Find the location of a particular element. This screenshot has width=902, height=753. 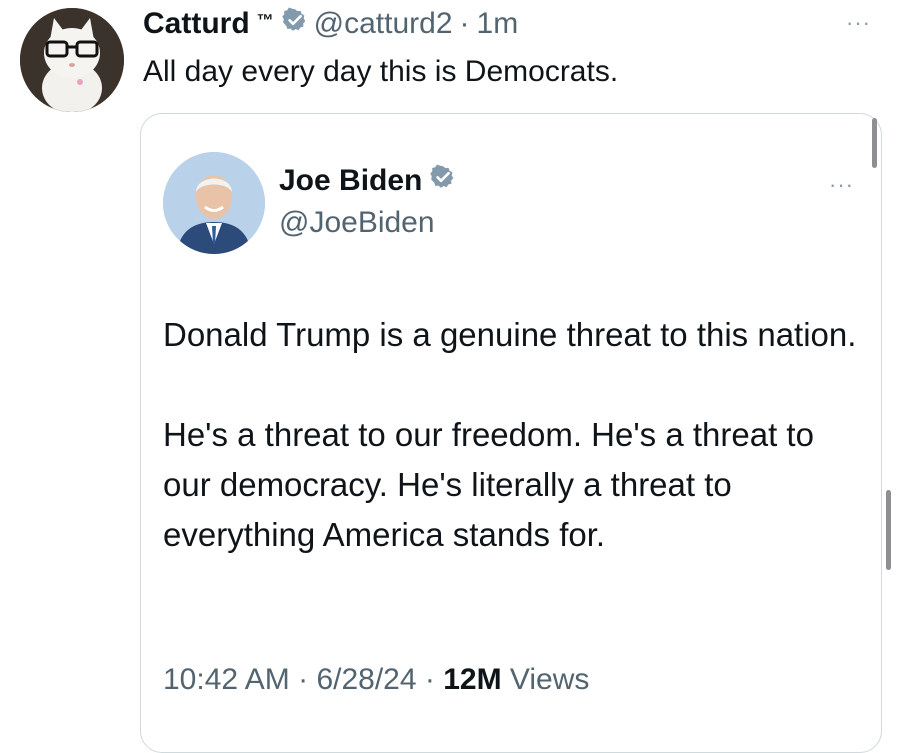

trademark-mark: ™ is located at coordinates (265, 20).